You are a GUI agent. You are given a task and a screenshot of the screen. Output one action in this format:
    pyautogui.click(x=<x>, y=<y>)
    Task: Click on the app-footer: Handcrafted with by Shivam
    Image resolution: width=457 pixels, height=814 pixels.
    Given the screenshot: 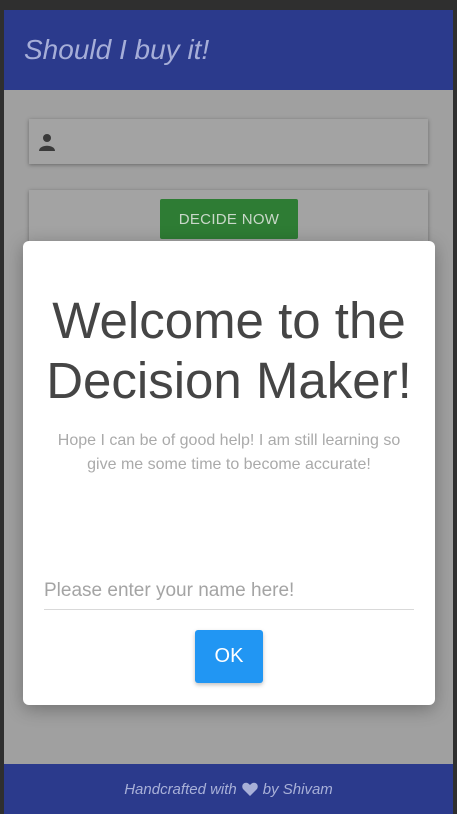 What is the action you would take?
    pyautogui.click(x=228, y=789)
    